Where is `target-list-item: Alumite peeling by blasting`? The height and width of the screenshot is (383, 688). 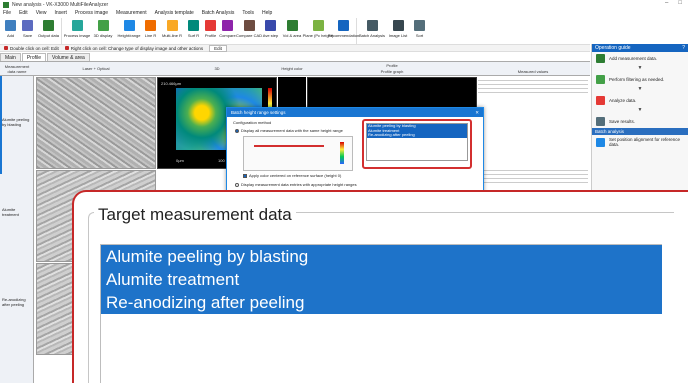
target-list-item: Alumite peeling by blasting is located at coordinates (381, 256).